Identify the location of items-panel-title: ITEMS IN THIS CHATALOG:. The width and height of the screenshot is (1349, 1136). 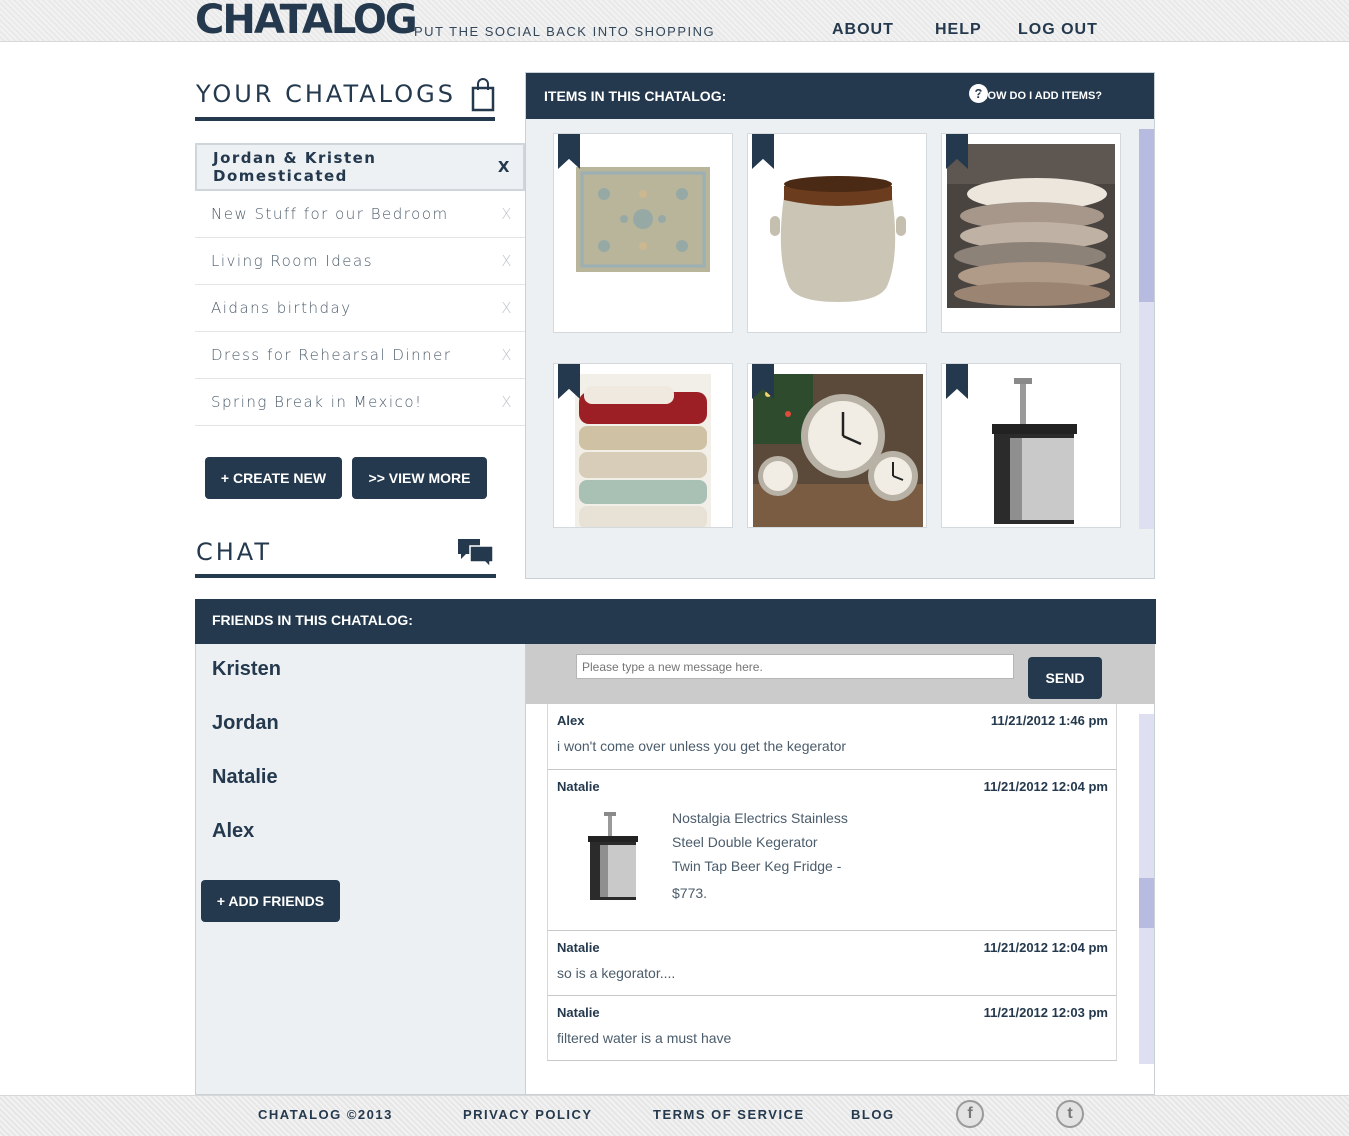
(635, 96).